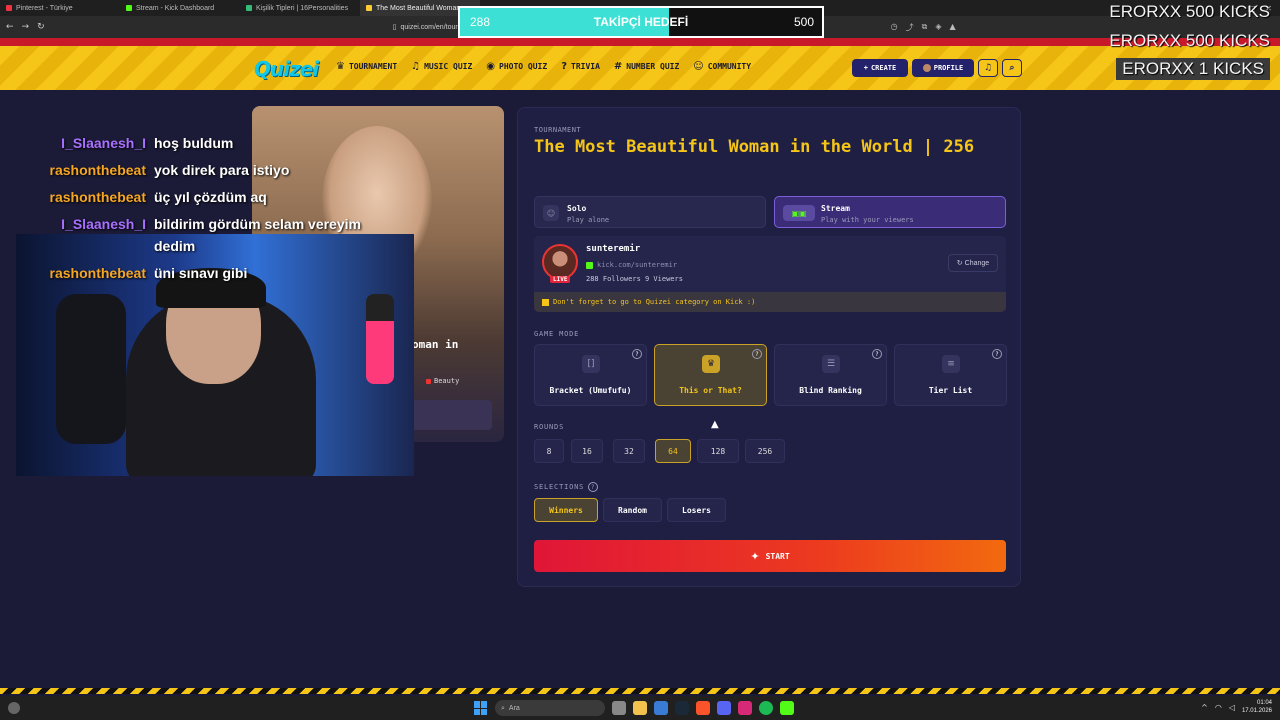 This screenshot has width=1280, height=720. I want to click on selection-winners: Winners, so click(566, 510).